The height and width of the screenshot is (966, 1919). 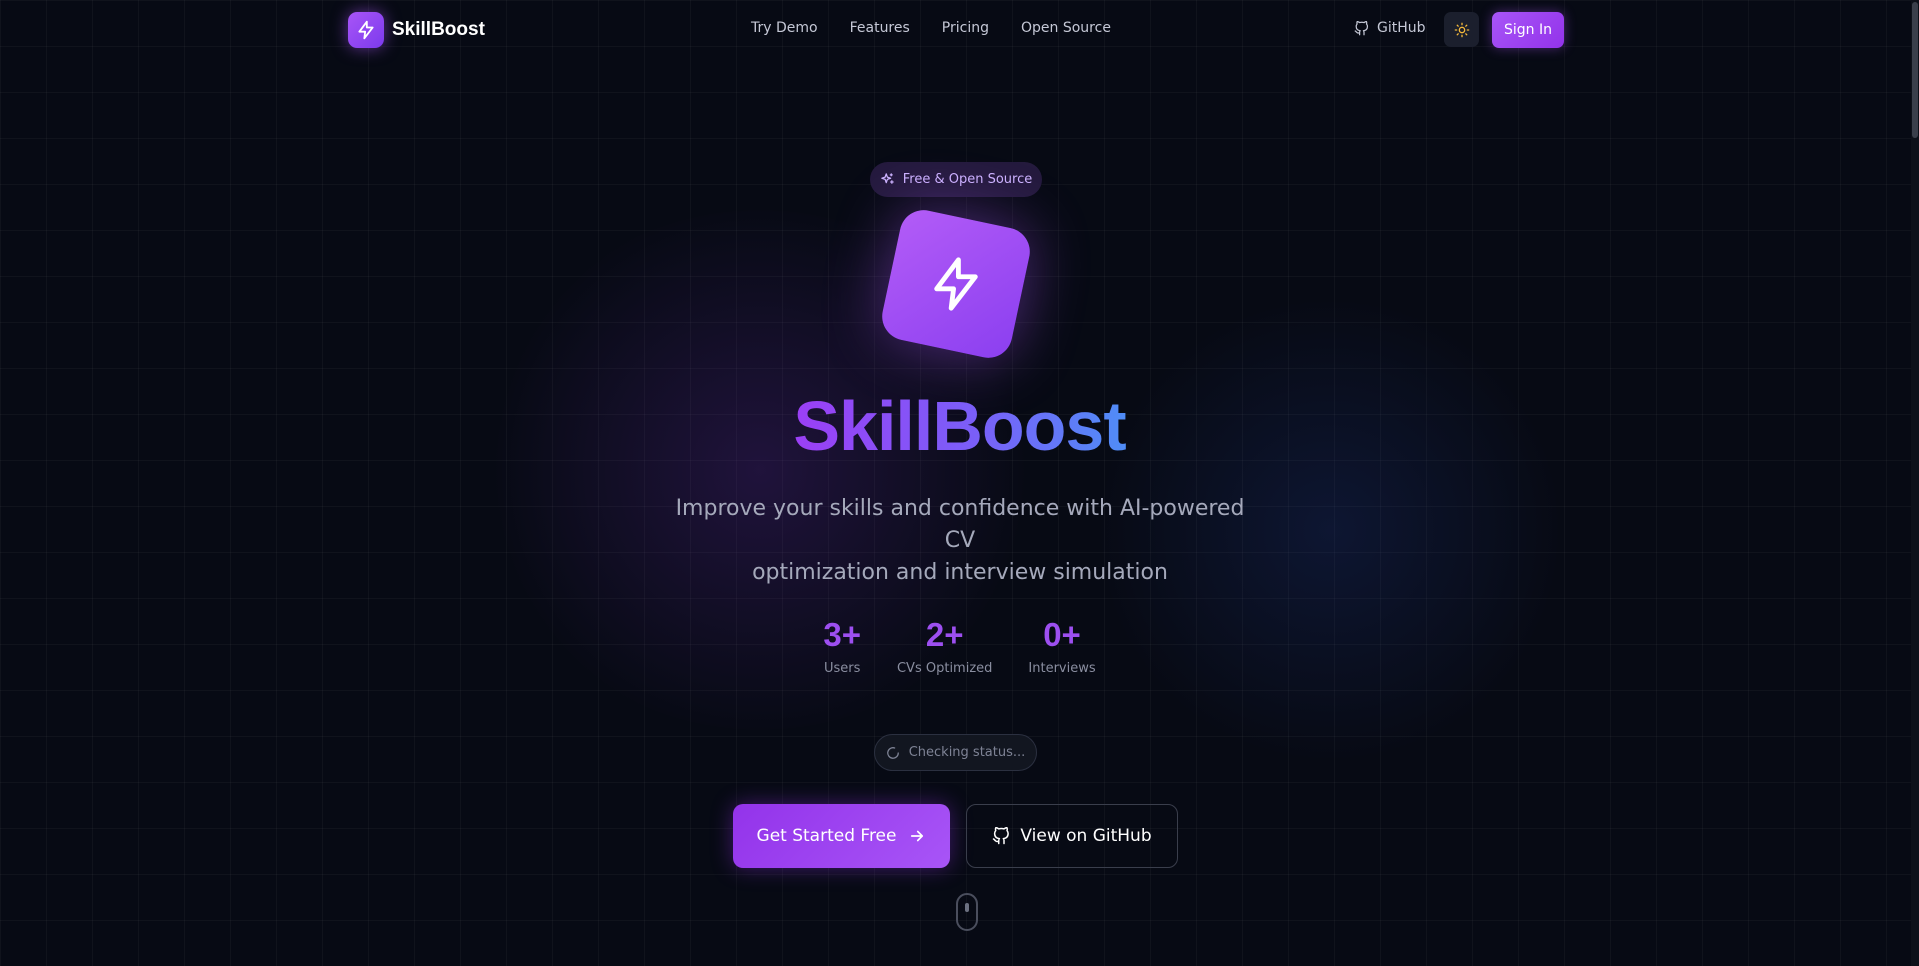 I want to click on hero-title-text: SkillBoost, so click(x=959, y=426).